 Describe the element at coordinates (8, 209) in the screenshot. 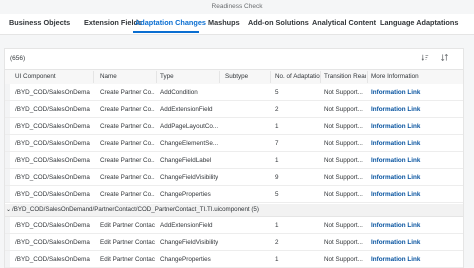

I see `chevron-down-icon: ⌄` at that location.